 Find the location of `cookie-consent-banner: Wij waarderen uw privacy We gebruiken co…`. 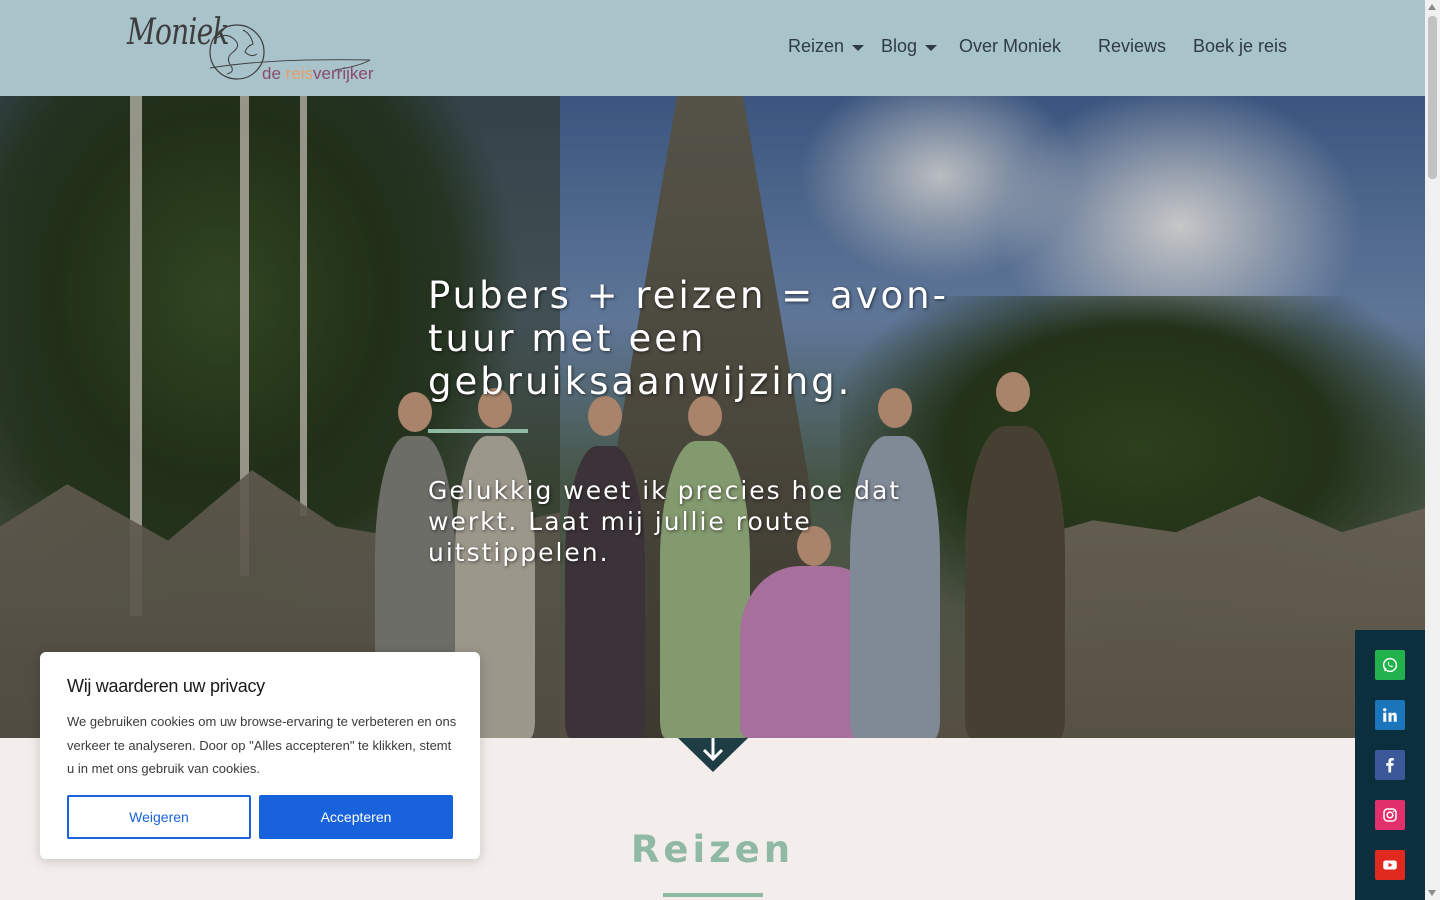

cookie-consent-banner: Wij waarderen uw privacy We gebruiken co… is located at coordinates (260, 755).